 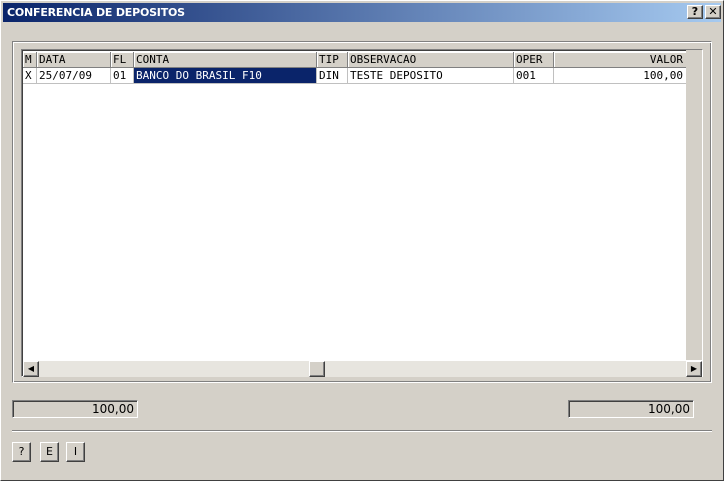 I want to click on cell-oper: 001, so click(x=534, y=76).